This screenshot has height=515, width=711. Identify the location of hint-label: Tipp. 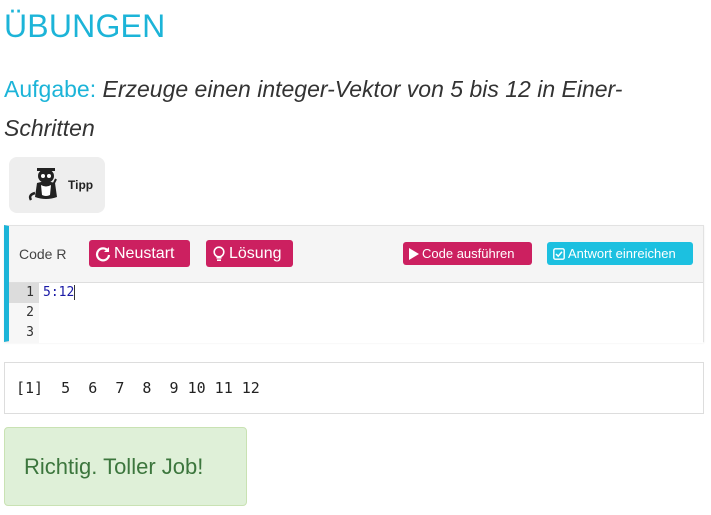
(81, 185).